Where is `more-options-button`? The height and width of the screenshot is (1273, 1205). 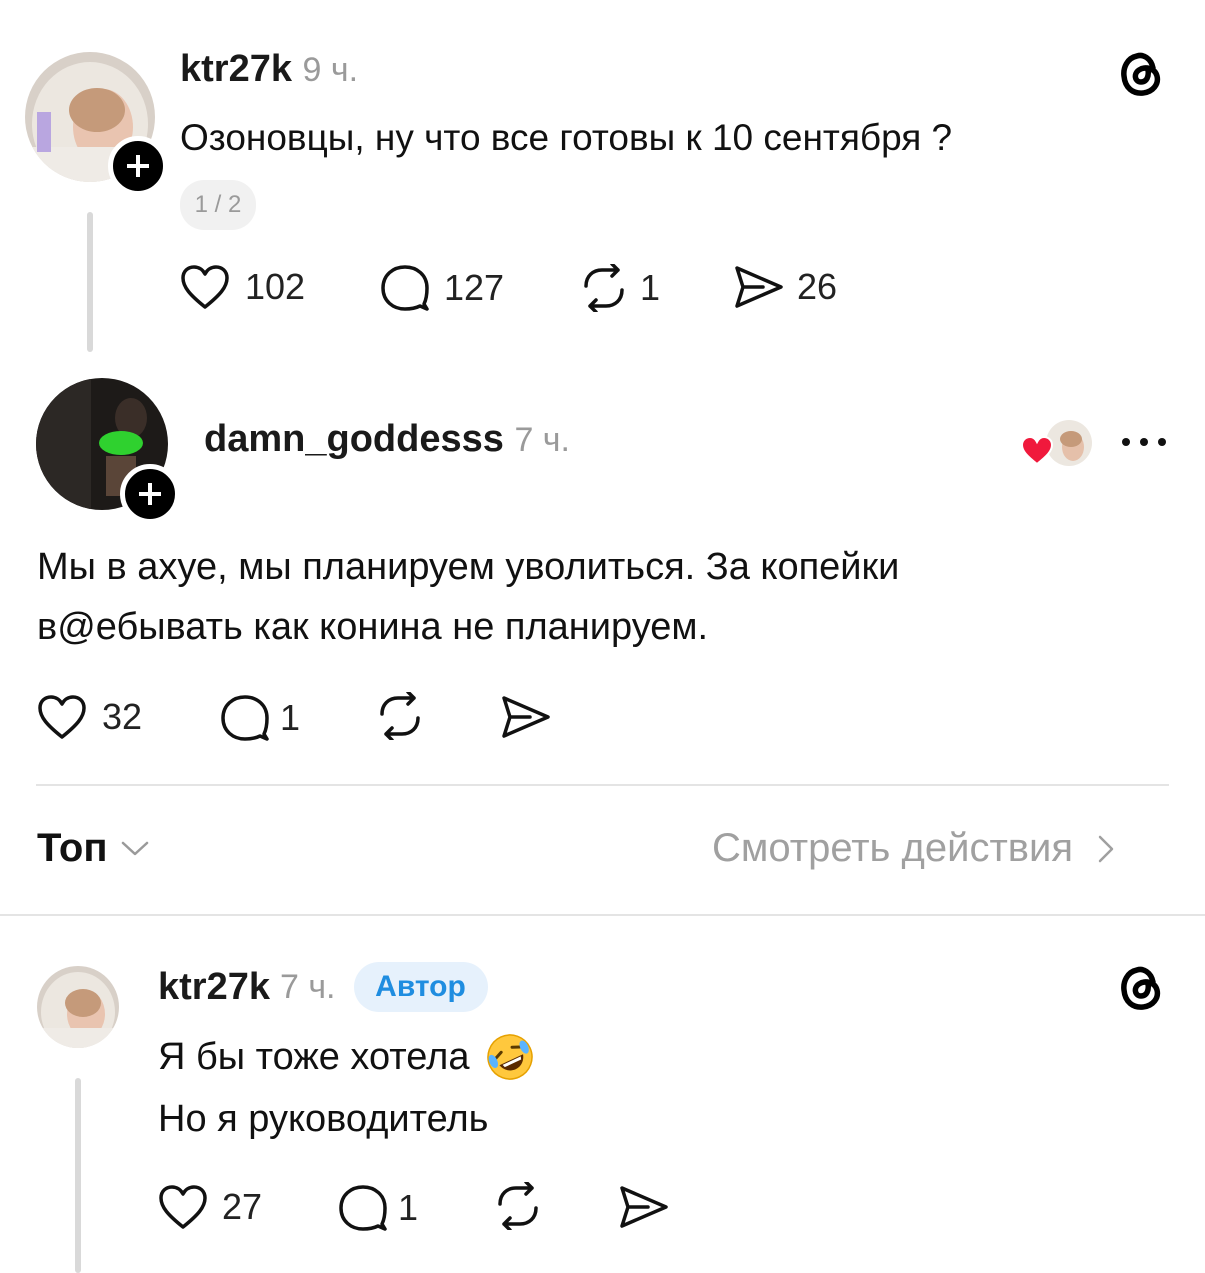 more-options-button is located at coordinates (1144, 442).